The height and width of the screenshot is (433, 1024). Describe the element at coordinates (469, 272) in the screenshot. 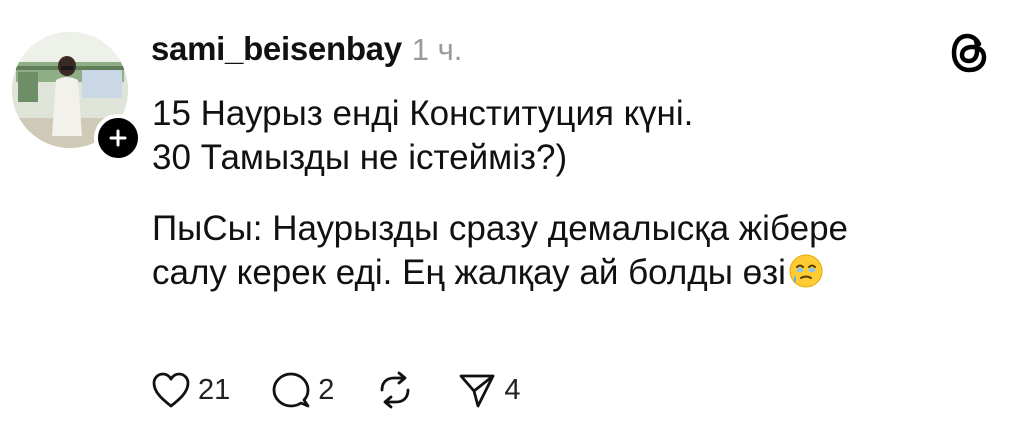

I see `post-line-text: салу керек еді. Ең жалқау ай болды өзі` at that location.